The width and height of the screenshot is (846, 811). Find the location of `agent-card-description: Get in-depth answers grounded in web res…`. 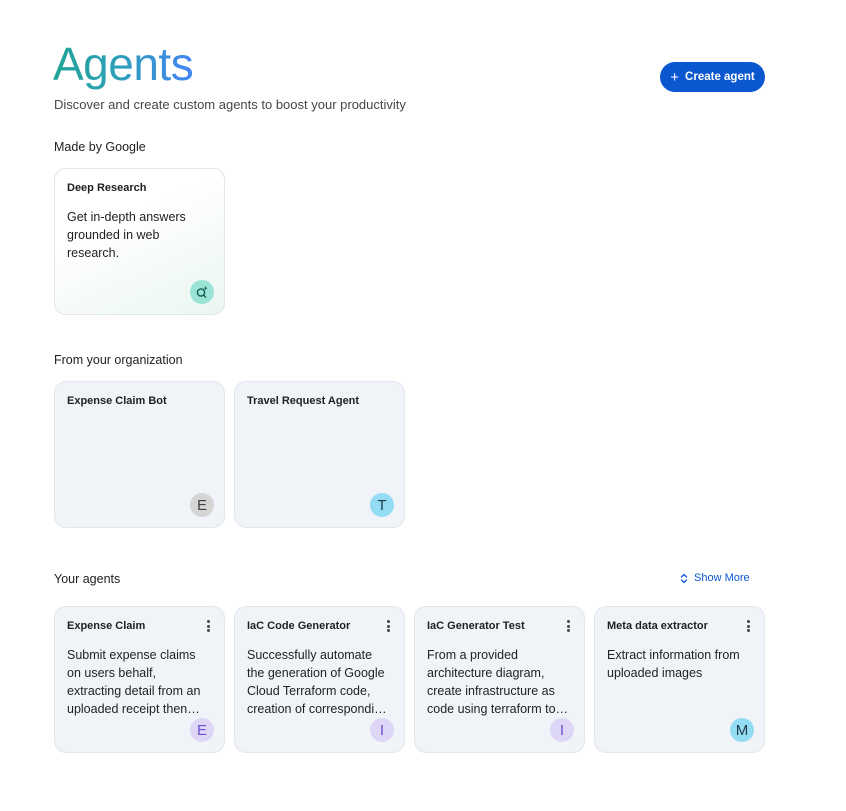

agent-card-description: Get in-depth answers grounded in web res… is located at coordinates (126, 235).